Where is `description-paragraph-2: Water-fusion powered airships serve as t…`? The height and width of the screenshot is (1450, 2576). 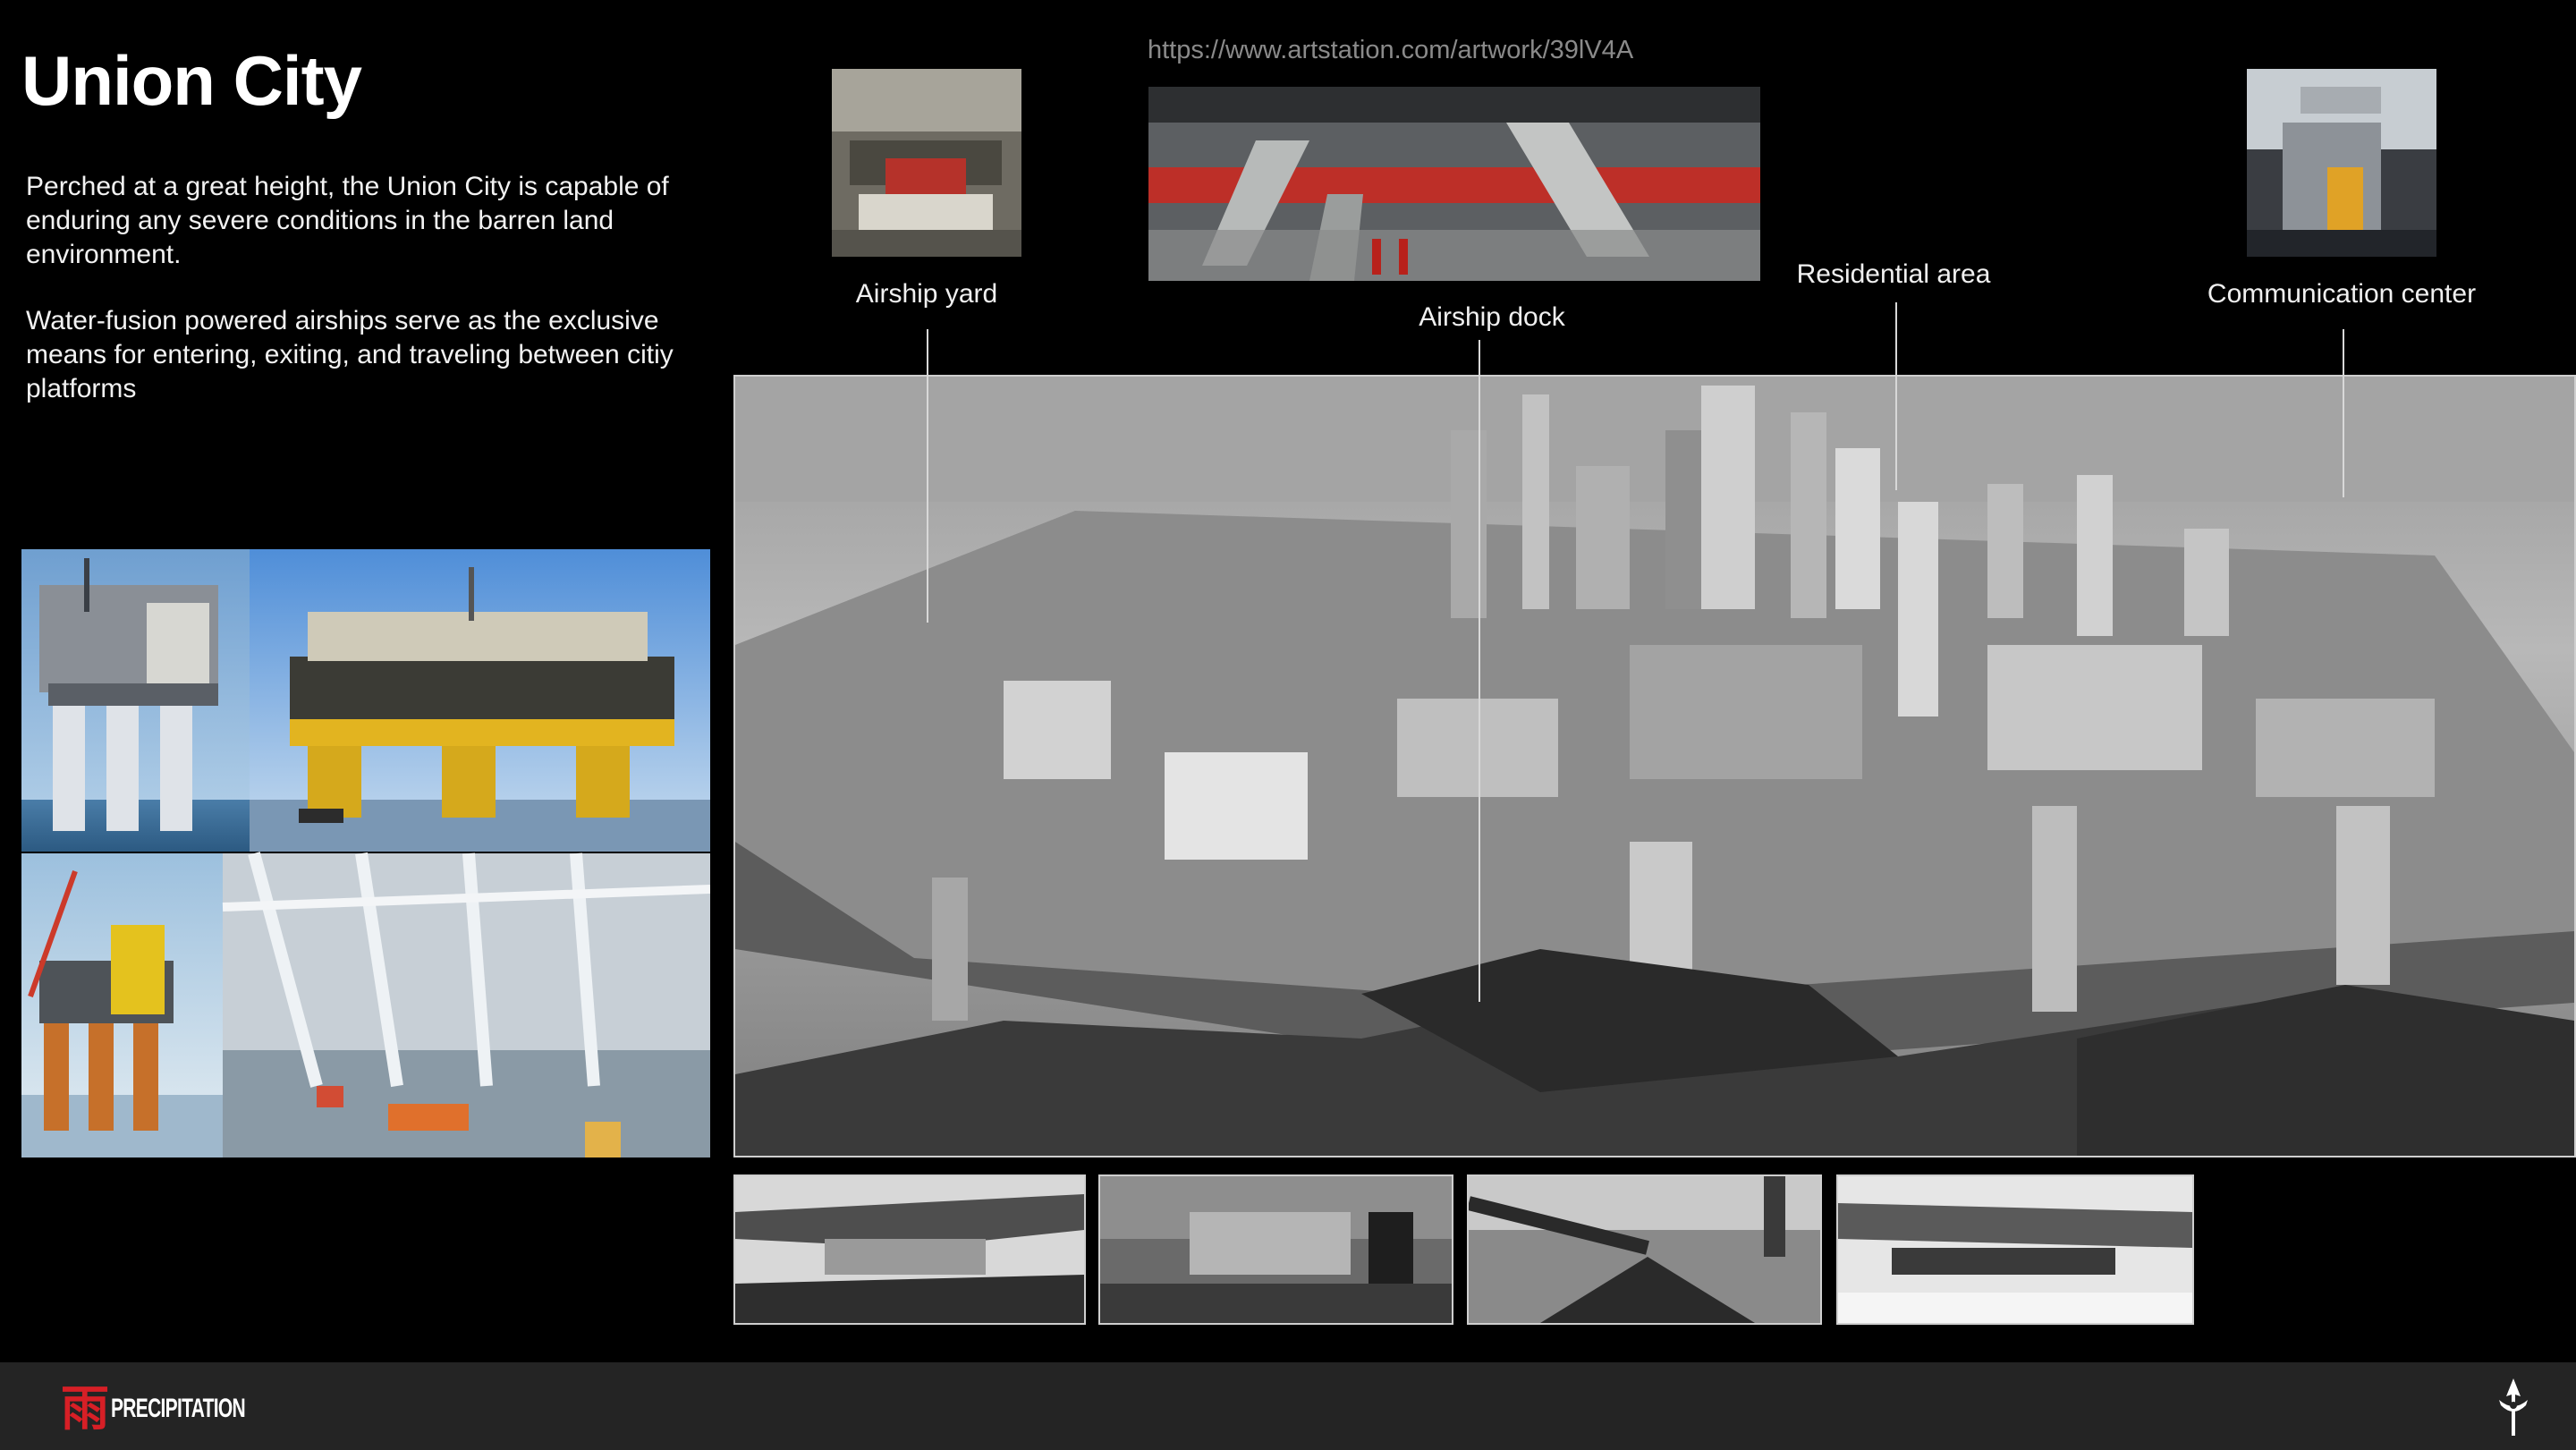
description-paragraph-2: Water-fusion powered airships serve as t… is located at coordinates (350, 354).